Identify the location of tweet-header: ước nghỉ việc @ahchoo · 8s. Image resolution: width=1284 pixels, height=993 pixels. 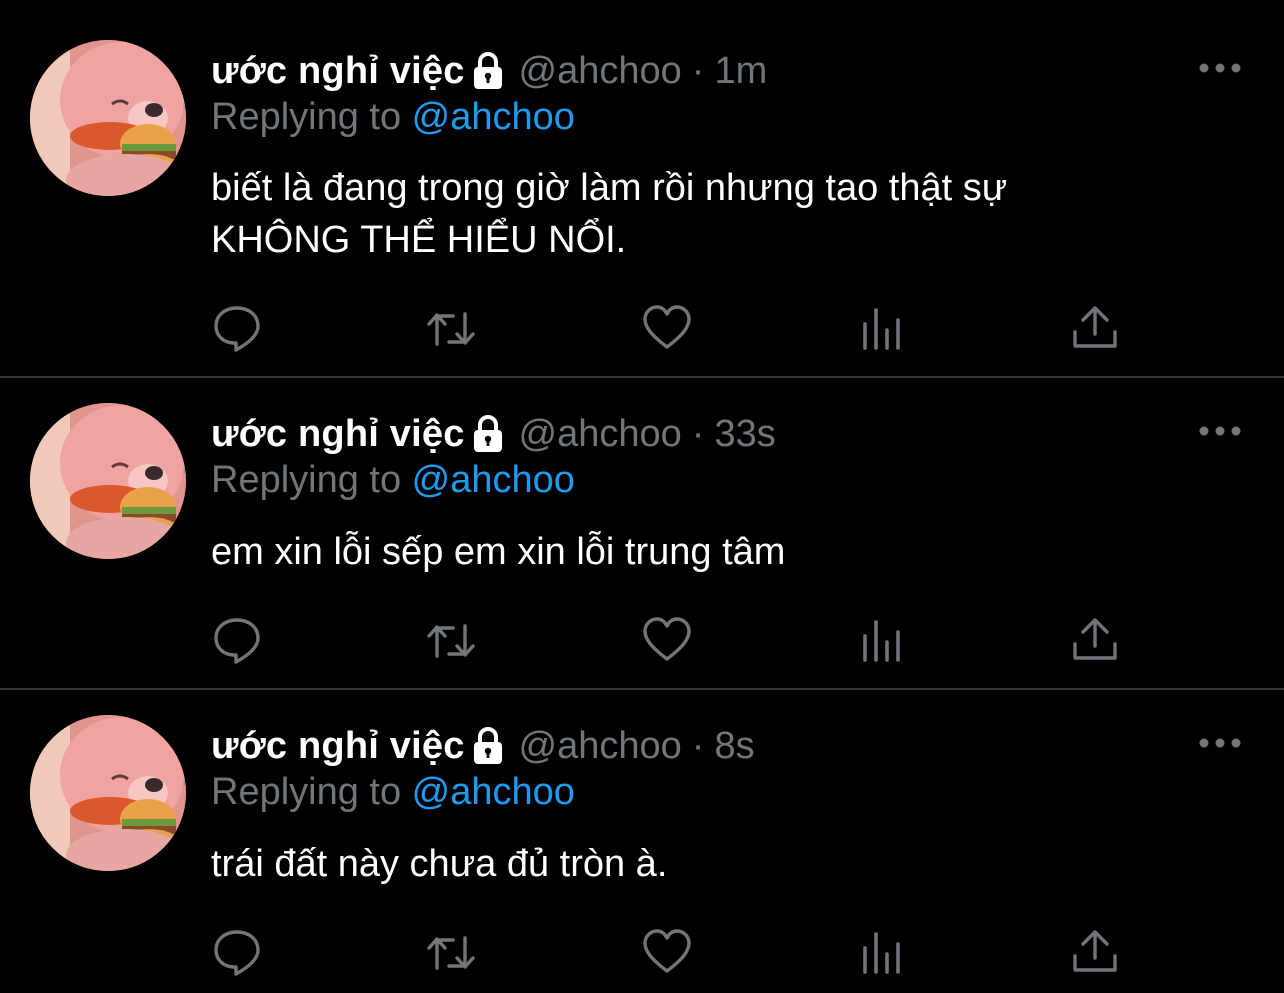
(483, 746).